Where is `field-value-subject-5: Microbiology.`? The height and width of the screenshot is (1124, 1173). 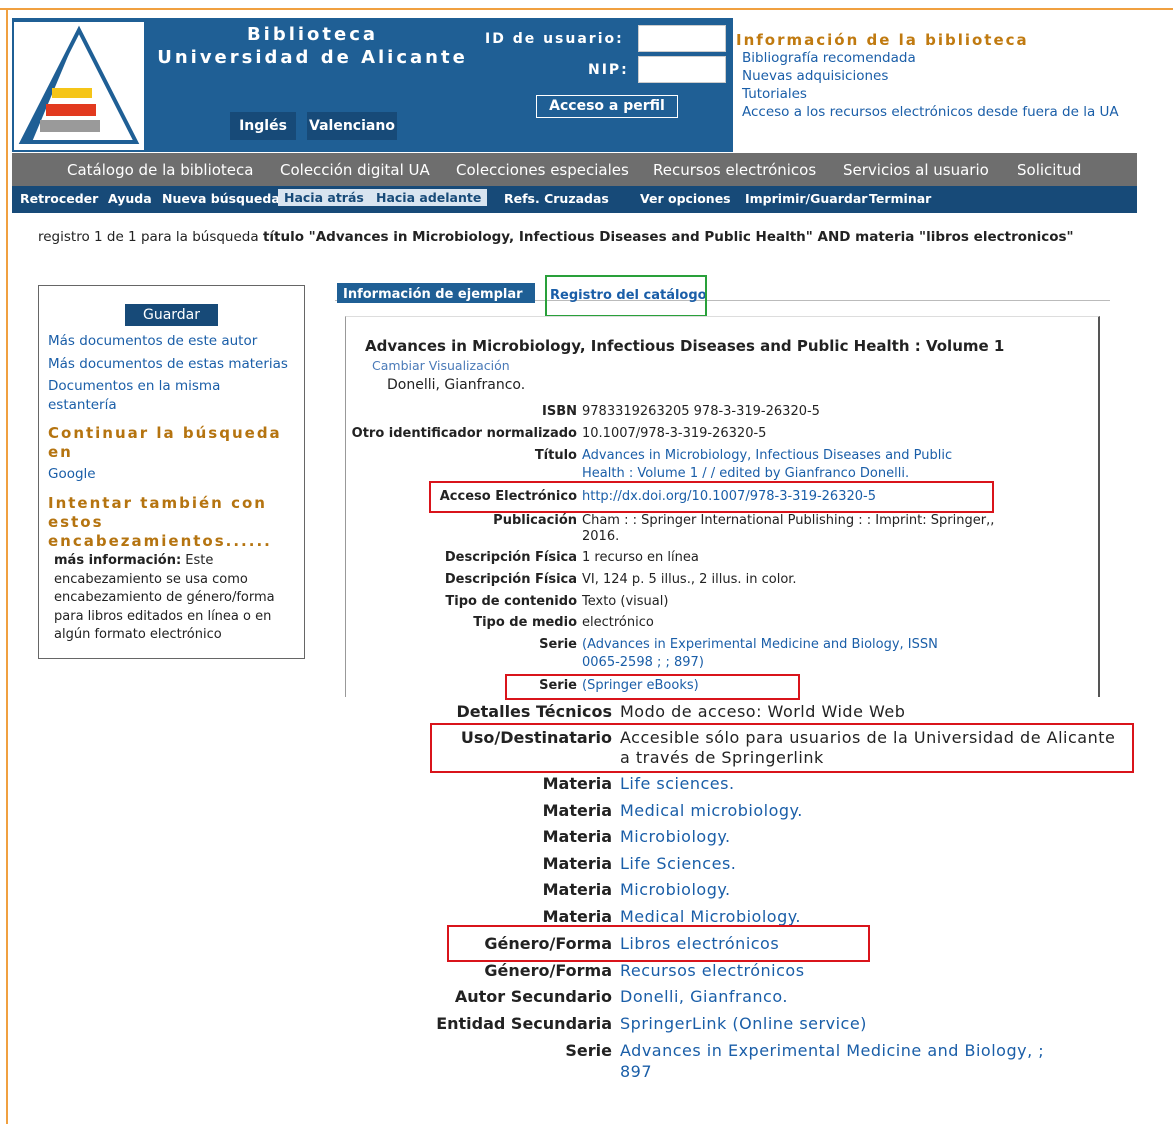 field-value-subject-5: Microbiology. is located at coordinates (675, 889).